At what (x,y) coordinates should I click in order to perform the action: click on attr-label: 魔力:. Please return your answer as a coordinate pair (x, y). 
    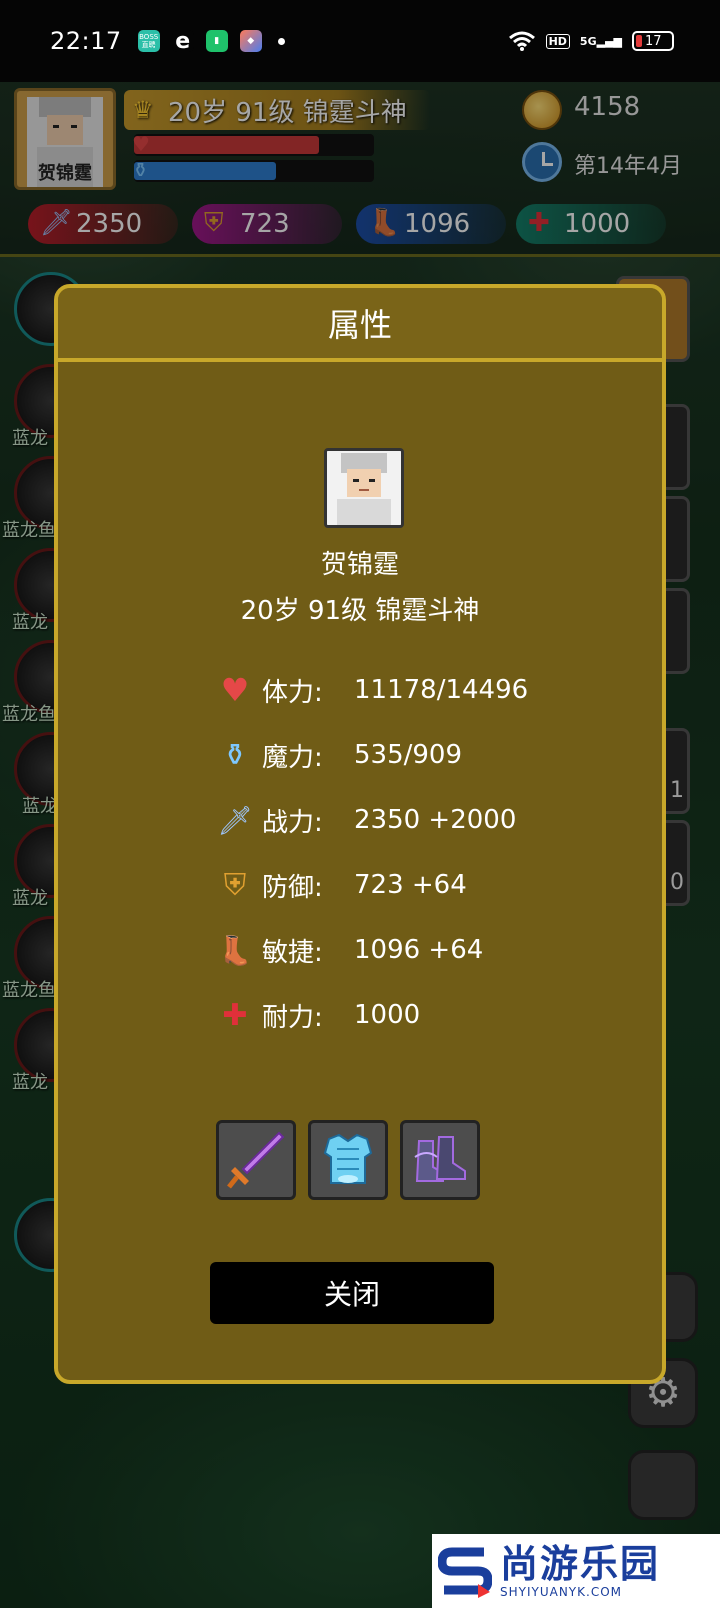
    Looking at the image, I should click on (292, 757).